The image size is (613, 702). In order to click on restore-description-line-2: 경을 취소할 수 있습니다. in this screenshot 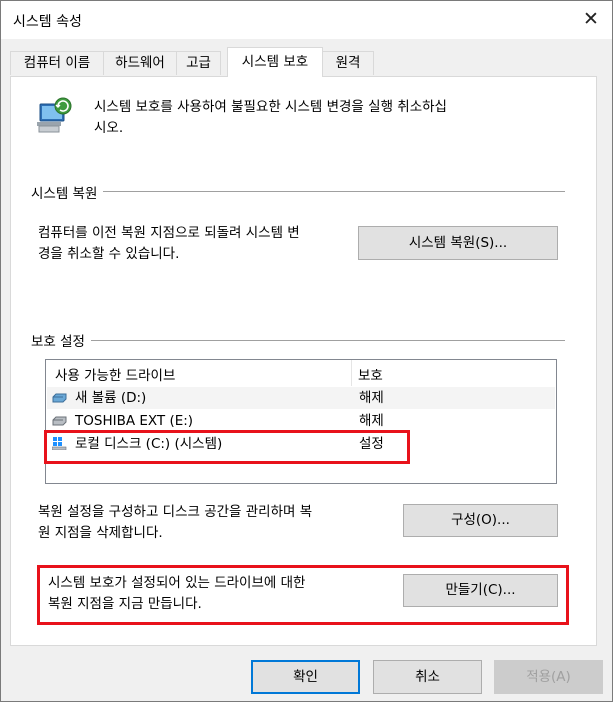, I will do `click(109, 254)`.